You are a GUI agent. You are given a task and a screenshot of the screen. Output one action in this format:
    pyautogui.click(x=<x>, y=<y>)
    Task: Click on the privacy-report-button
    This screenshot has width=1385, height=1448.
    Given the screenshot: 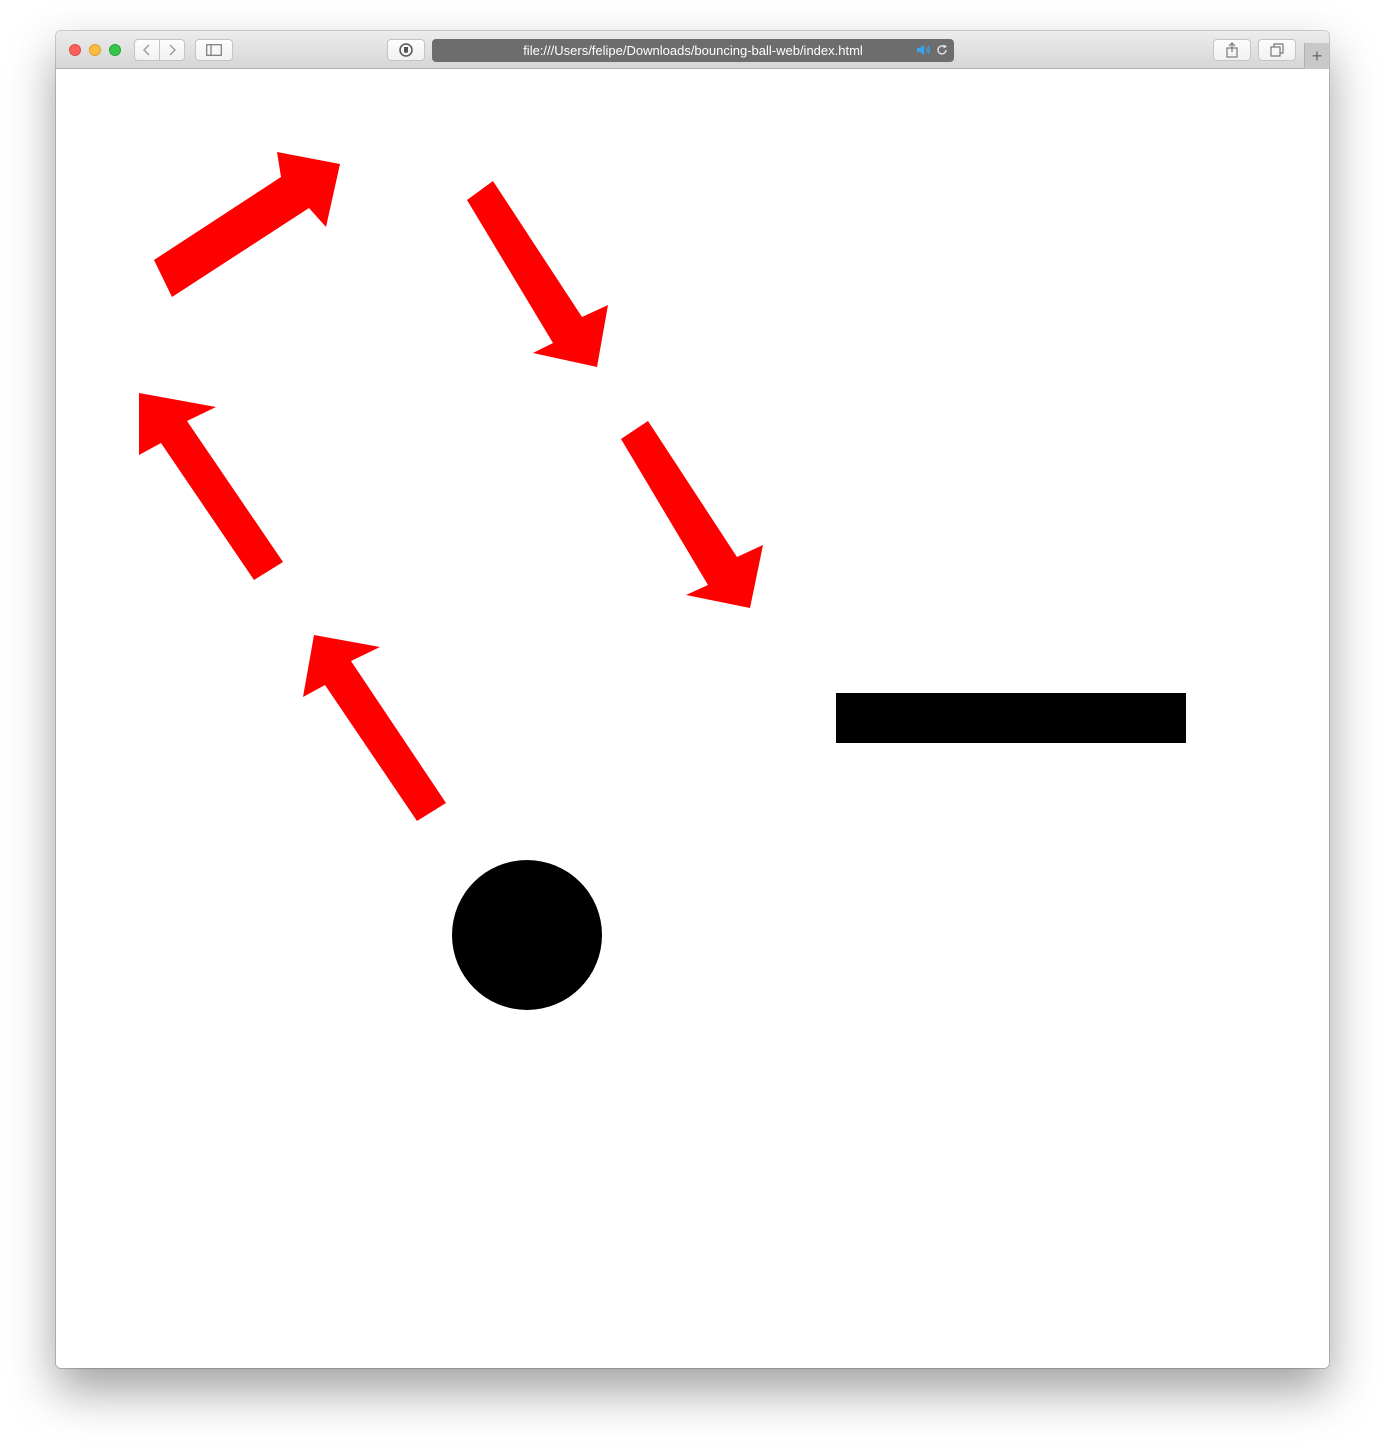 What is the action you would take?
    pyautogui.click(x=406, y=50)
    